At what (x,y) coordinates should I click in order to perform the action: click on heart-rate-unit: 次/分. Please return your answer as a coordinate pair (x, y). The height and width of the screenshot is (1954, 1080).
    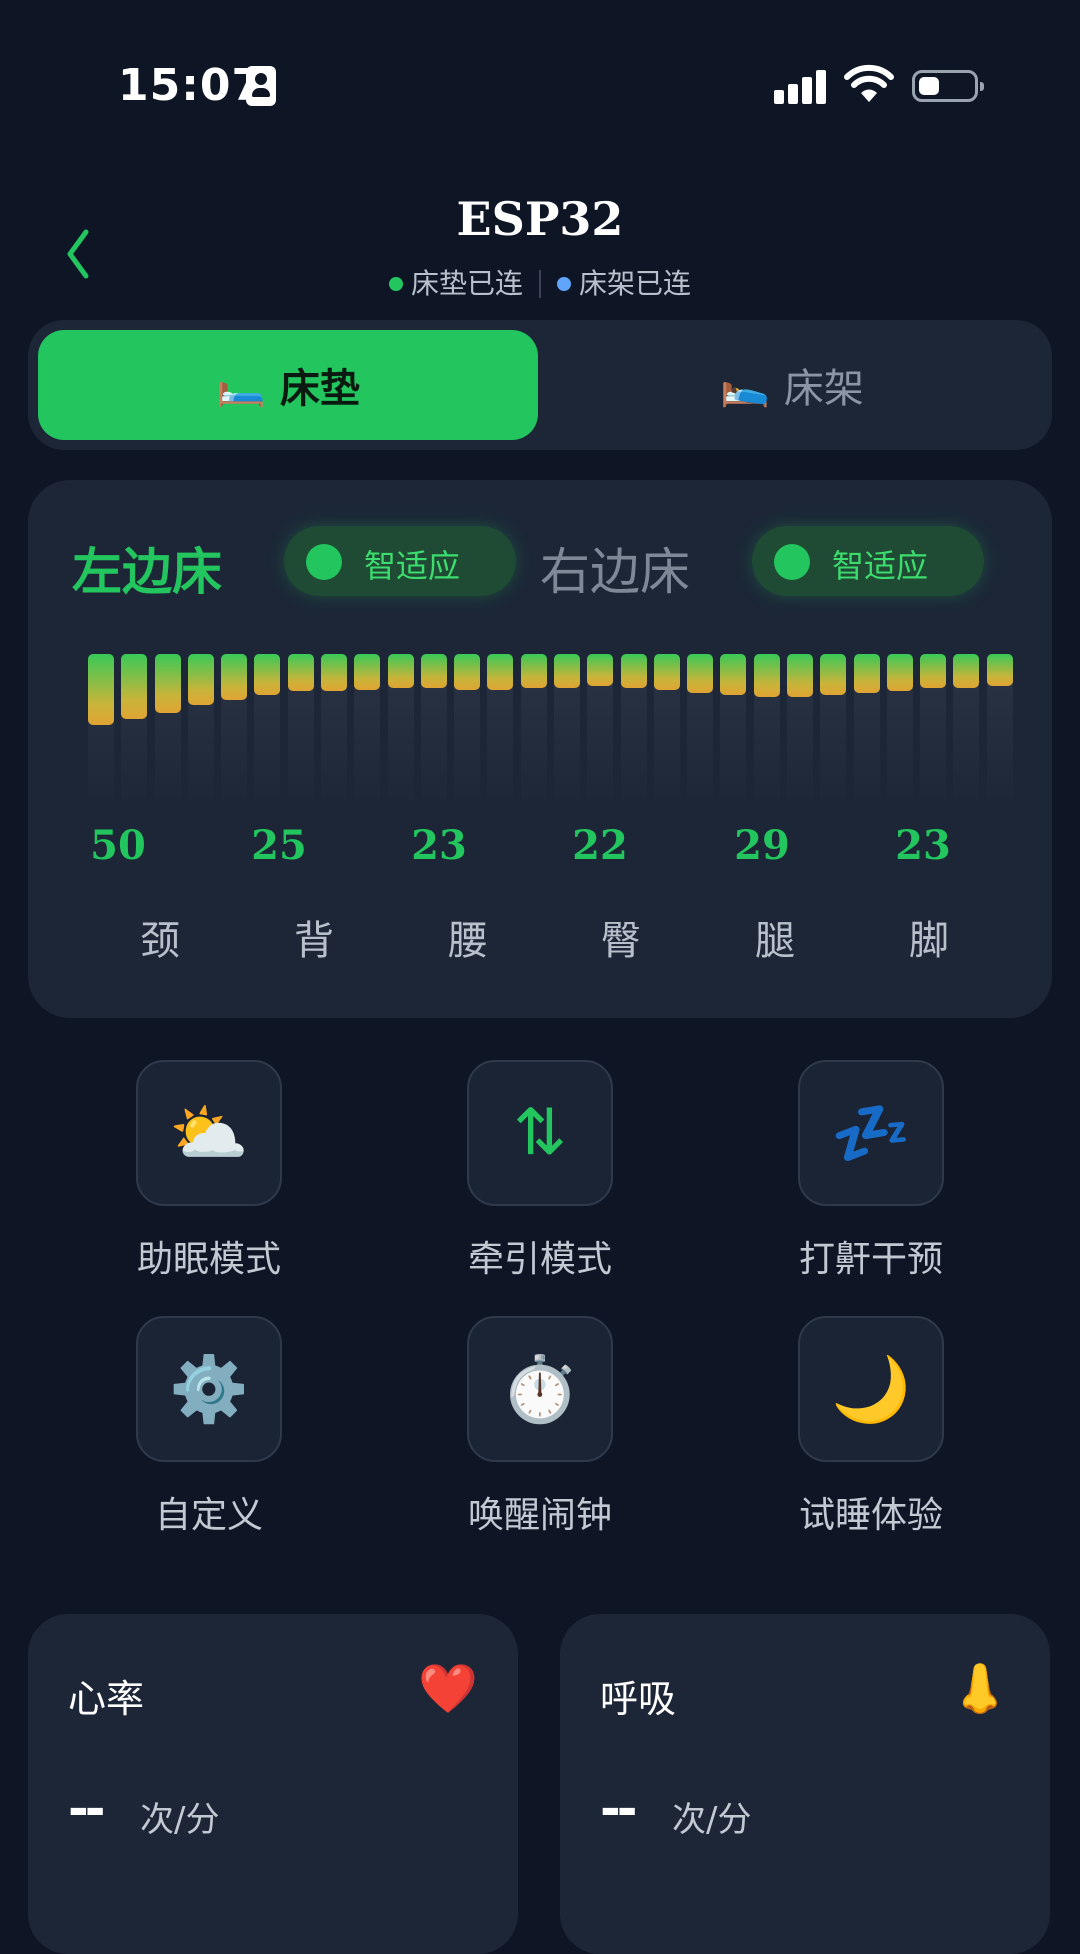
    Looking at the image, I should click on (180, 1820).